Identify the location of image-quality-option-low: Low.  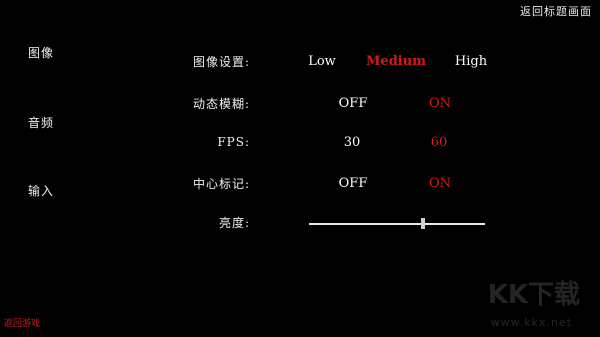
(322, 61).